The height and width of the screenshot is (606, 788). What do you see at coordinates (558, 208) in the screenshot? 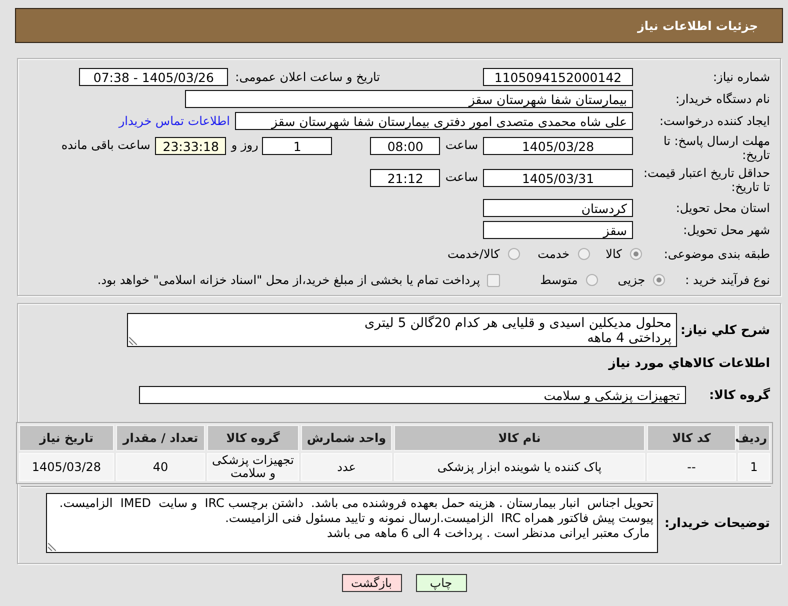
I see `delivery-province-field: کردستان` at bounding box center [558, 208].